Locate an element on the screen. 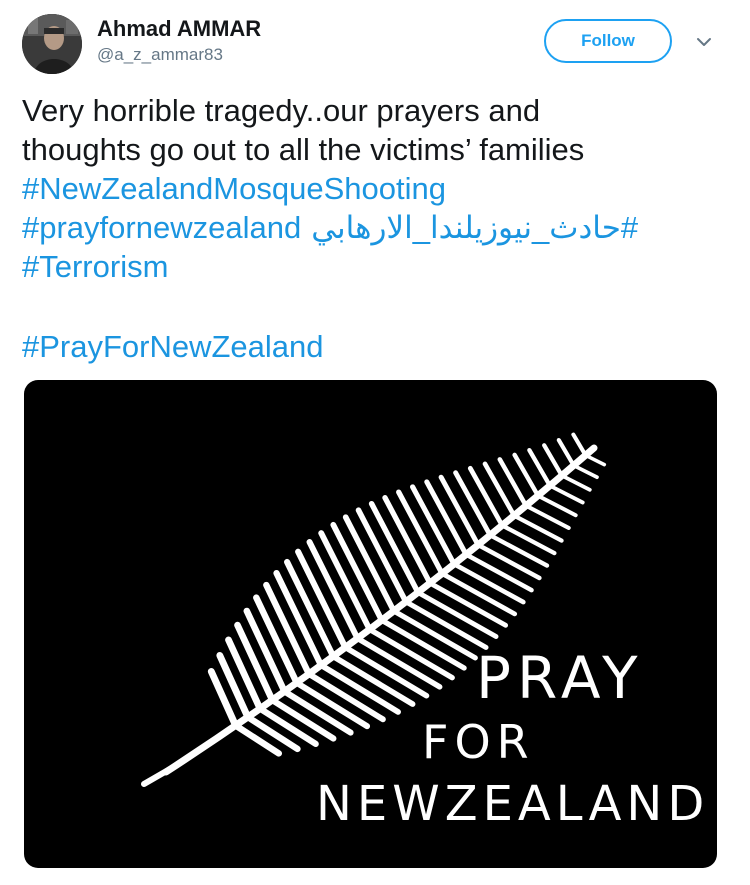 This screenshot has height=885, width=750. hashtag-link-arabic: #حادث_نيوزيلندا_الارهابي is located at coordinates (474, 227).